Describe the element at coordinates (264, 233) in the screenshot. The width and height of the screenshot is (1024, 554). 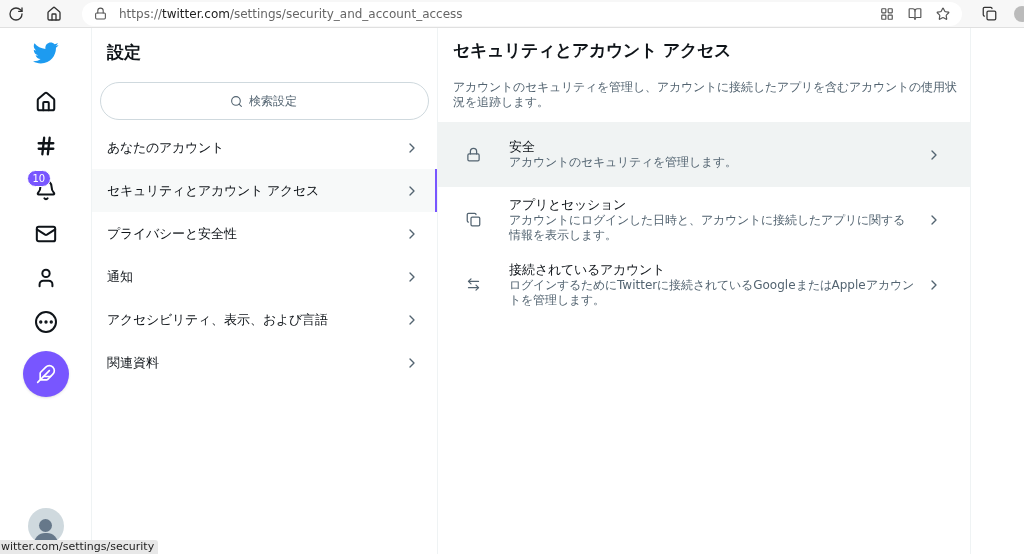
I see `settings-menu-item: プライバシーと安全性` at that location.